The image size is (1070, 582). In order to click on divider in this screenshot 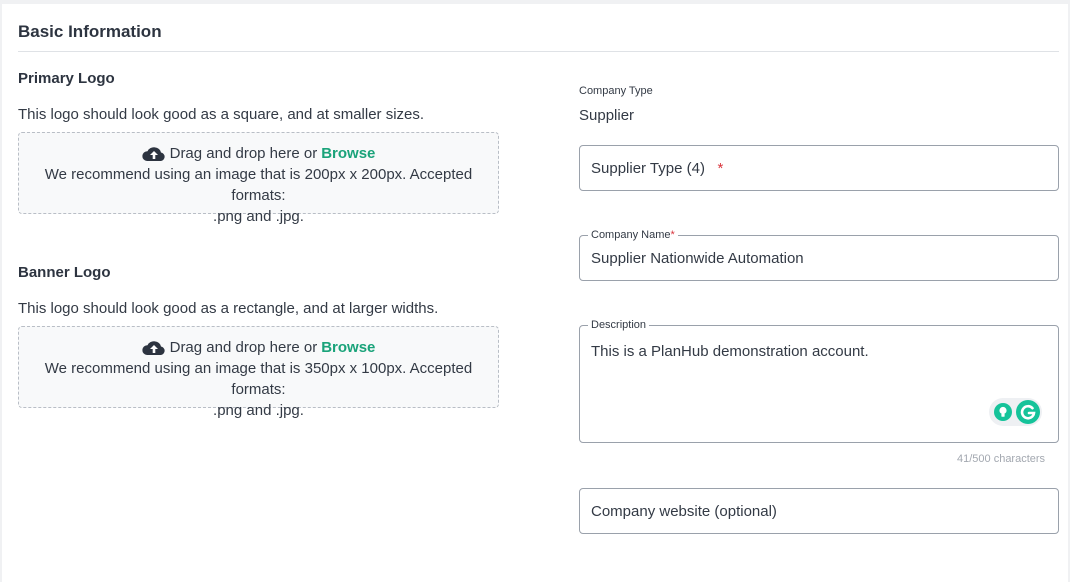, I will do `click(538, 51)`.